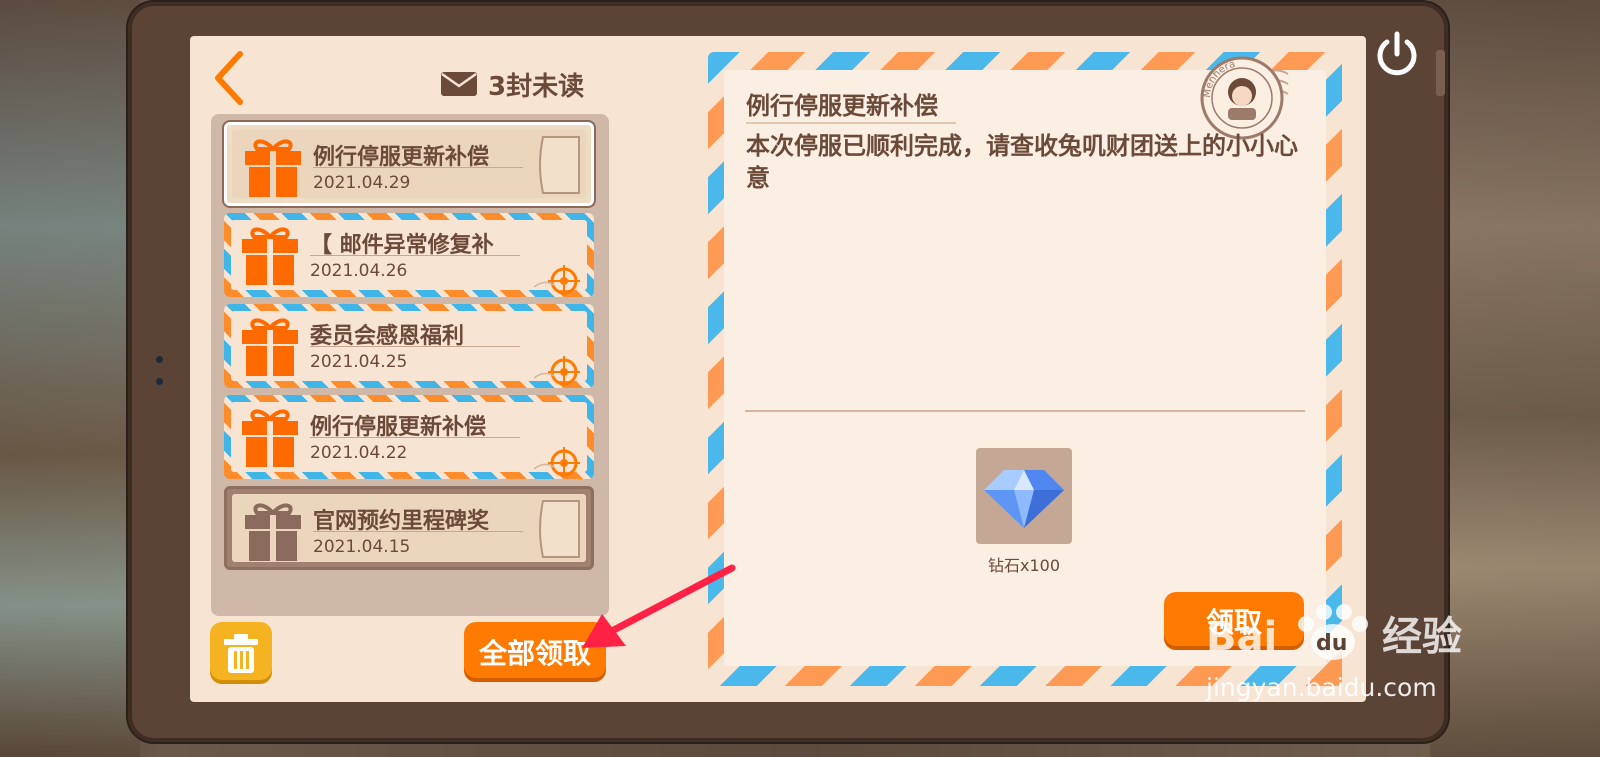 The image size is (1600, 757). What do you see at coordinates (1515, 378) in the screenshot?
I see `background-right` at bounding box center [1515, 378].